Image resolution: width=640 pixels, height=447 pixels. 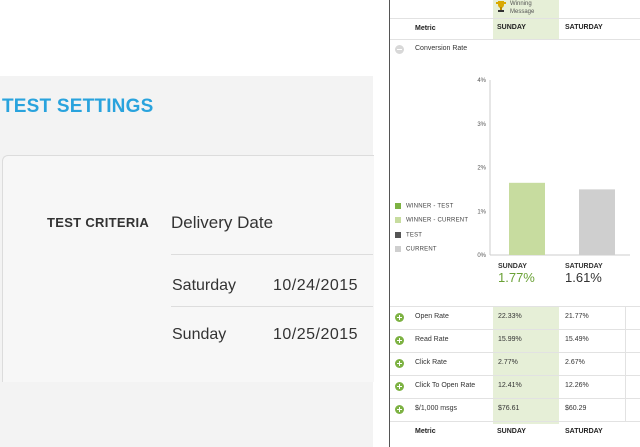 What do you see at coordinates (510, 385) in the screenshot?
I see `metric-value-sunday: 12.41%` at bounding box center [510, 385].